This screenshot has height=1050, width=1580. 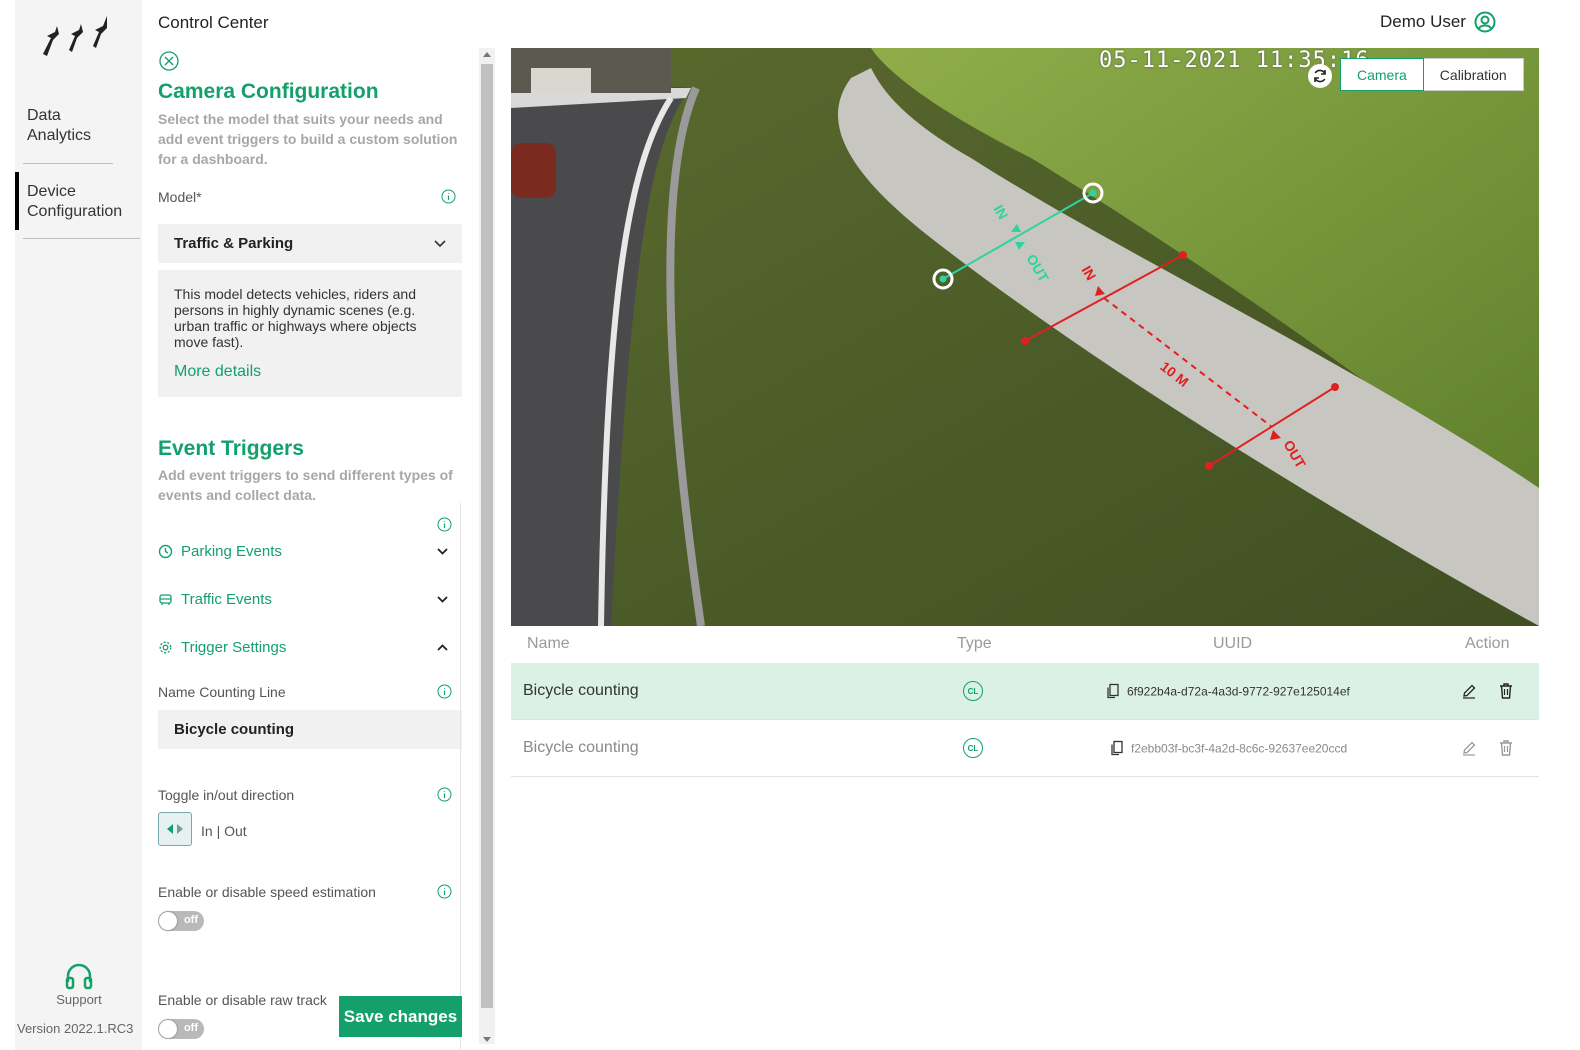 What do you see at coordinates (487, 1039) in the screenshot?
I see `scroll-down-arrow-icon` at bounding box center [487, 1039].